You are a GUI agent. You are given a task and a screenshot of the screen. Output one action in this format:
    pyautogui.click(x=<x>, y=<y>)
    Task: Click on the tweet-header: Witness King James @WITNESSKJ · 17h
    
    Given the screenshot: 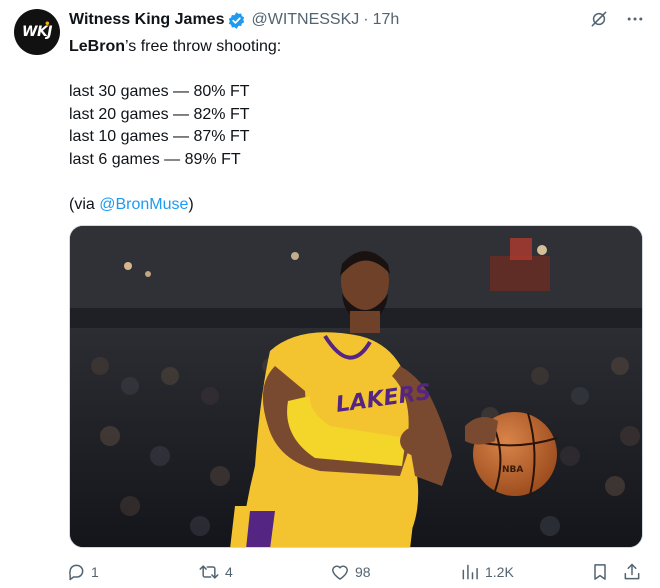 What is the action you would take?
    pyautogui.click(x=234, y=20)
    